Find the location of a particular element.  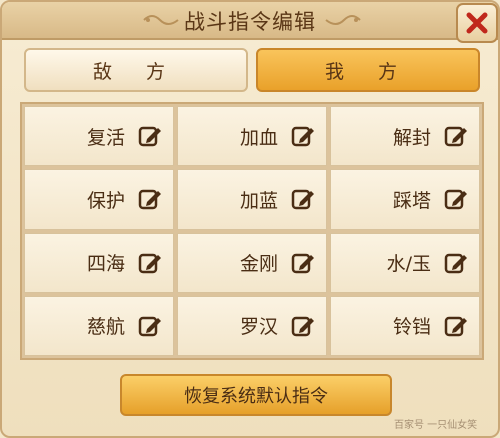

close-button is located at coordinates (477, 23).